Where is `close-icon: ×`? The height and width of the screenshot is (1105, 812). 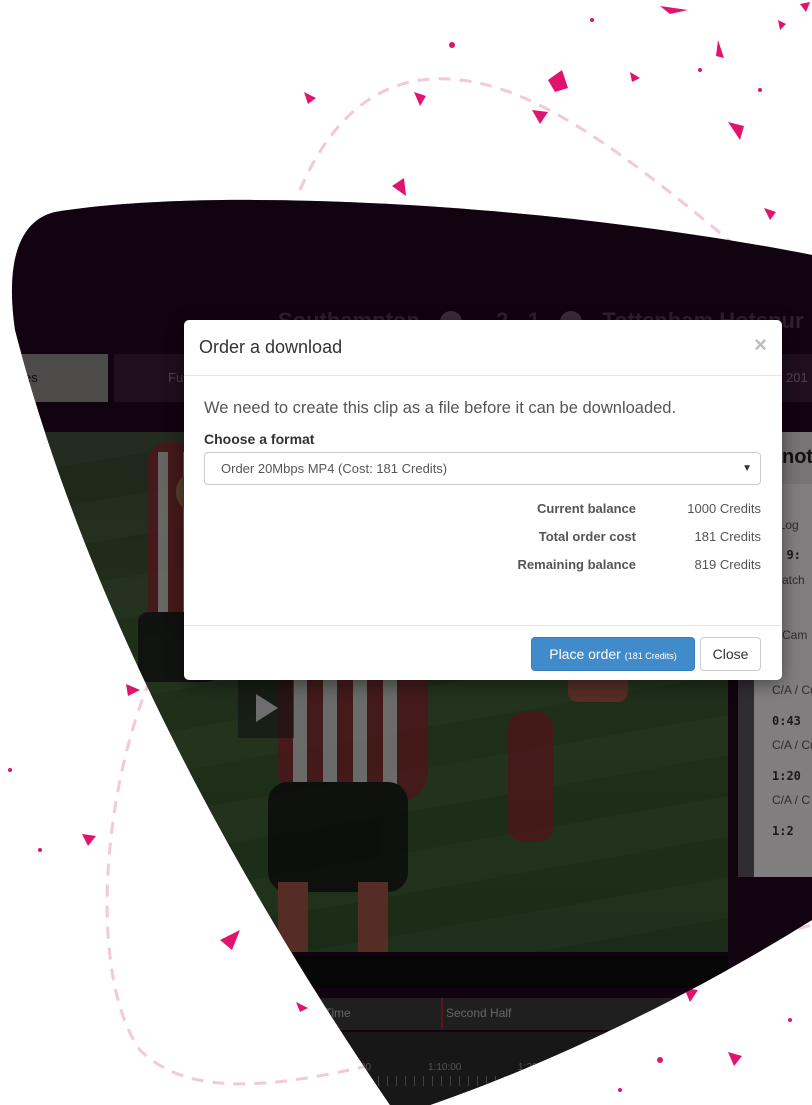 close-icon: × is located at coordinates (760, 345).